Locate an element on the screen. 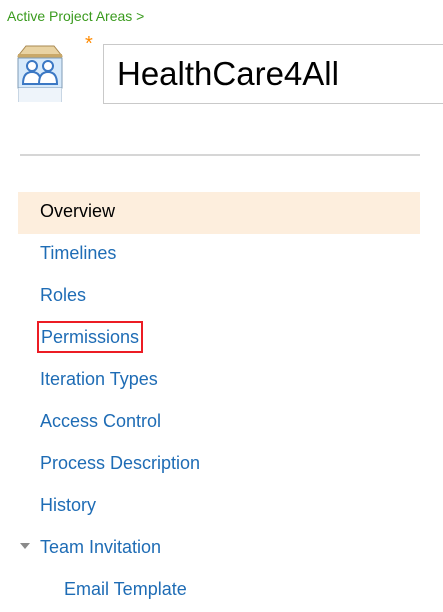 This screenshot has height=612, width=443. divider is located at coordinates (220, 155).